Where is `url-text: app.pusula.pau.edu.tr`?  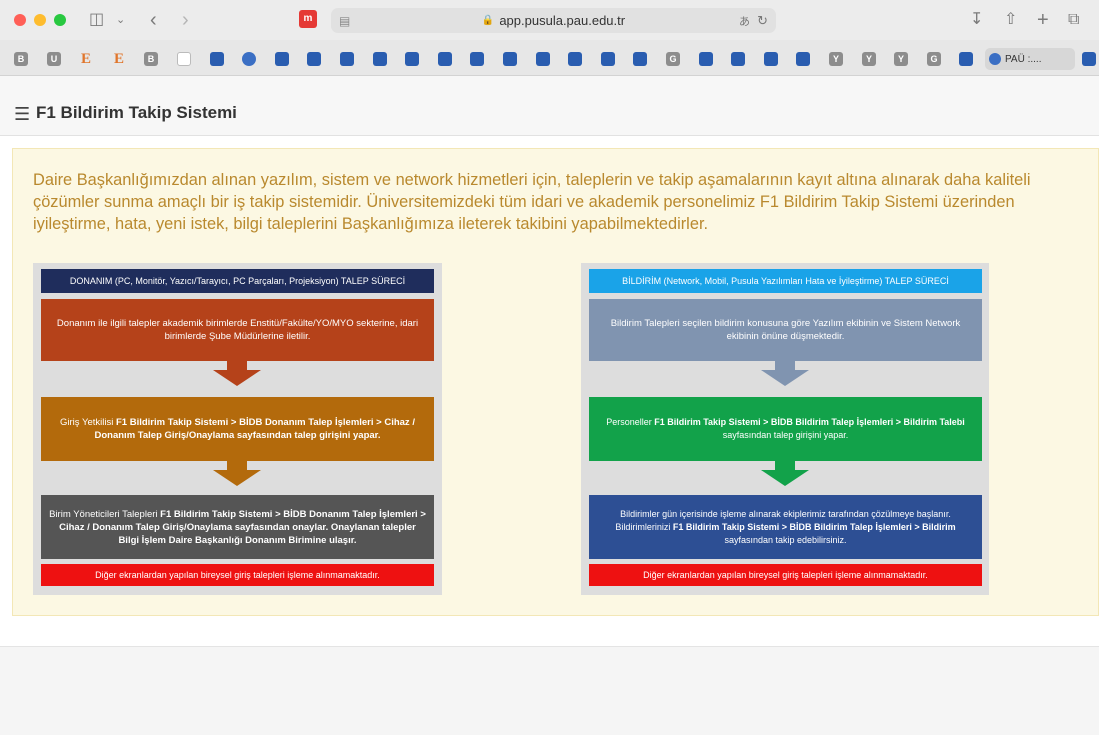 url-text: app.pusula.pau.edu.tr is located at coordinates (562, 20).